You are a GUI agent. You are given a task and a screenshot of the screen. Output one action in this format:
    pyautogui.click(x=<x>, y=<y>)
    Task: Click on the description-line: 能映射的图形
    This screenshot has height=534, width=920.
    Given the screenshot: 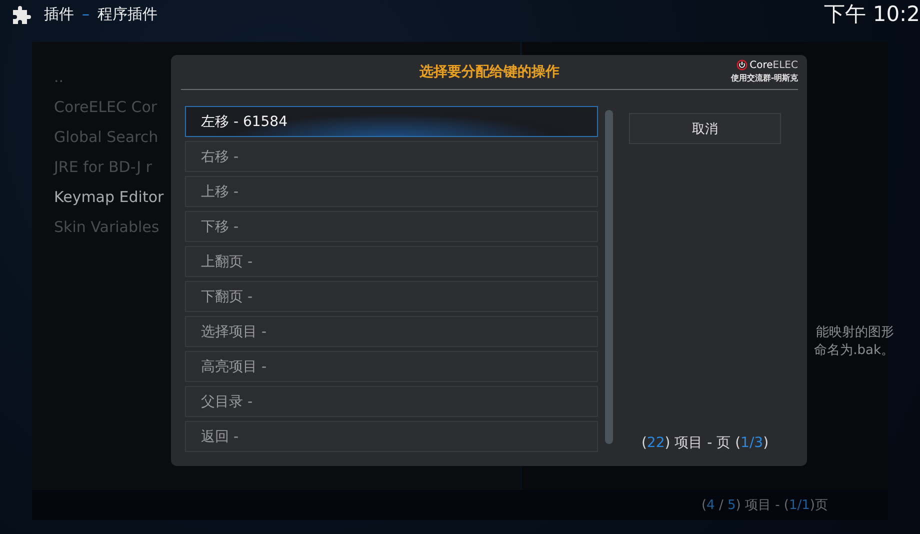 What is the action you would take?
    pyautogui.click(x=855, y=333)
    